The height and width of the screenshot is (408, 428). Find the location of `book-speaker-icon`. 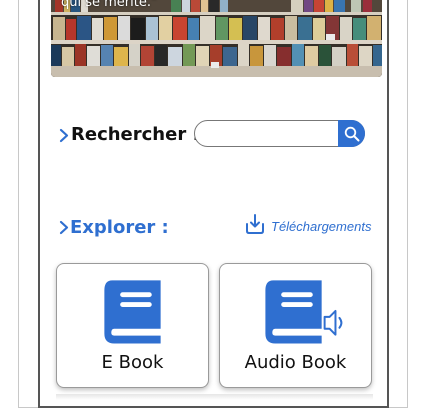

book-speaker-icon is located at coordinates (304, 312).